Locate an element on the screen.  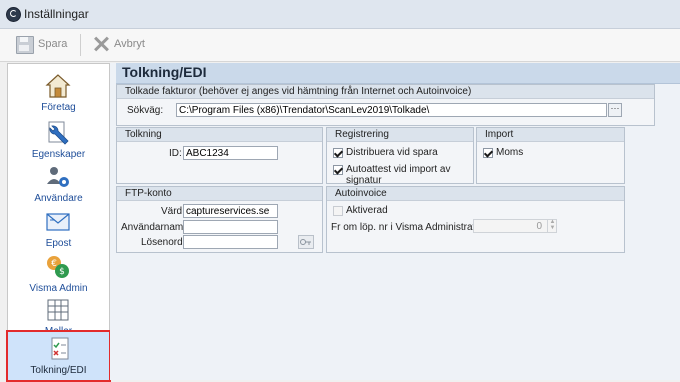
sidebar-item-label: Användare is located at coordinates (58, 198).